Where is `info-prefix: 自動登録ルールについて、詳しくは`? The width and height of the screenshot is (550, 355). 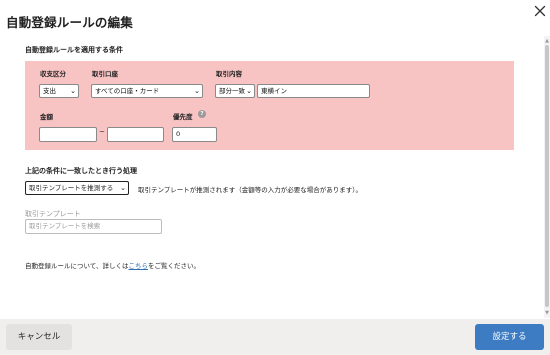 info-prefix: 自動登録ルールについて、詳しくは is located at coordinates (77, 266).